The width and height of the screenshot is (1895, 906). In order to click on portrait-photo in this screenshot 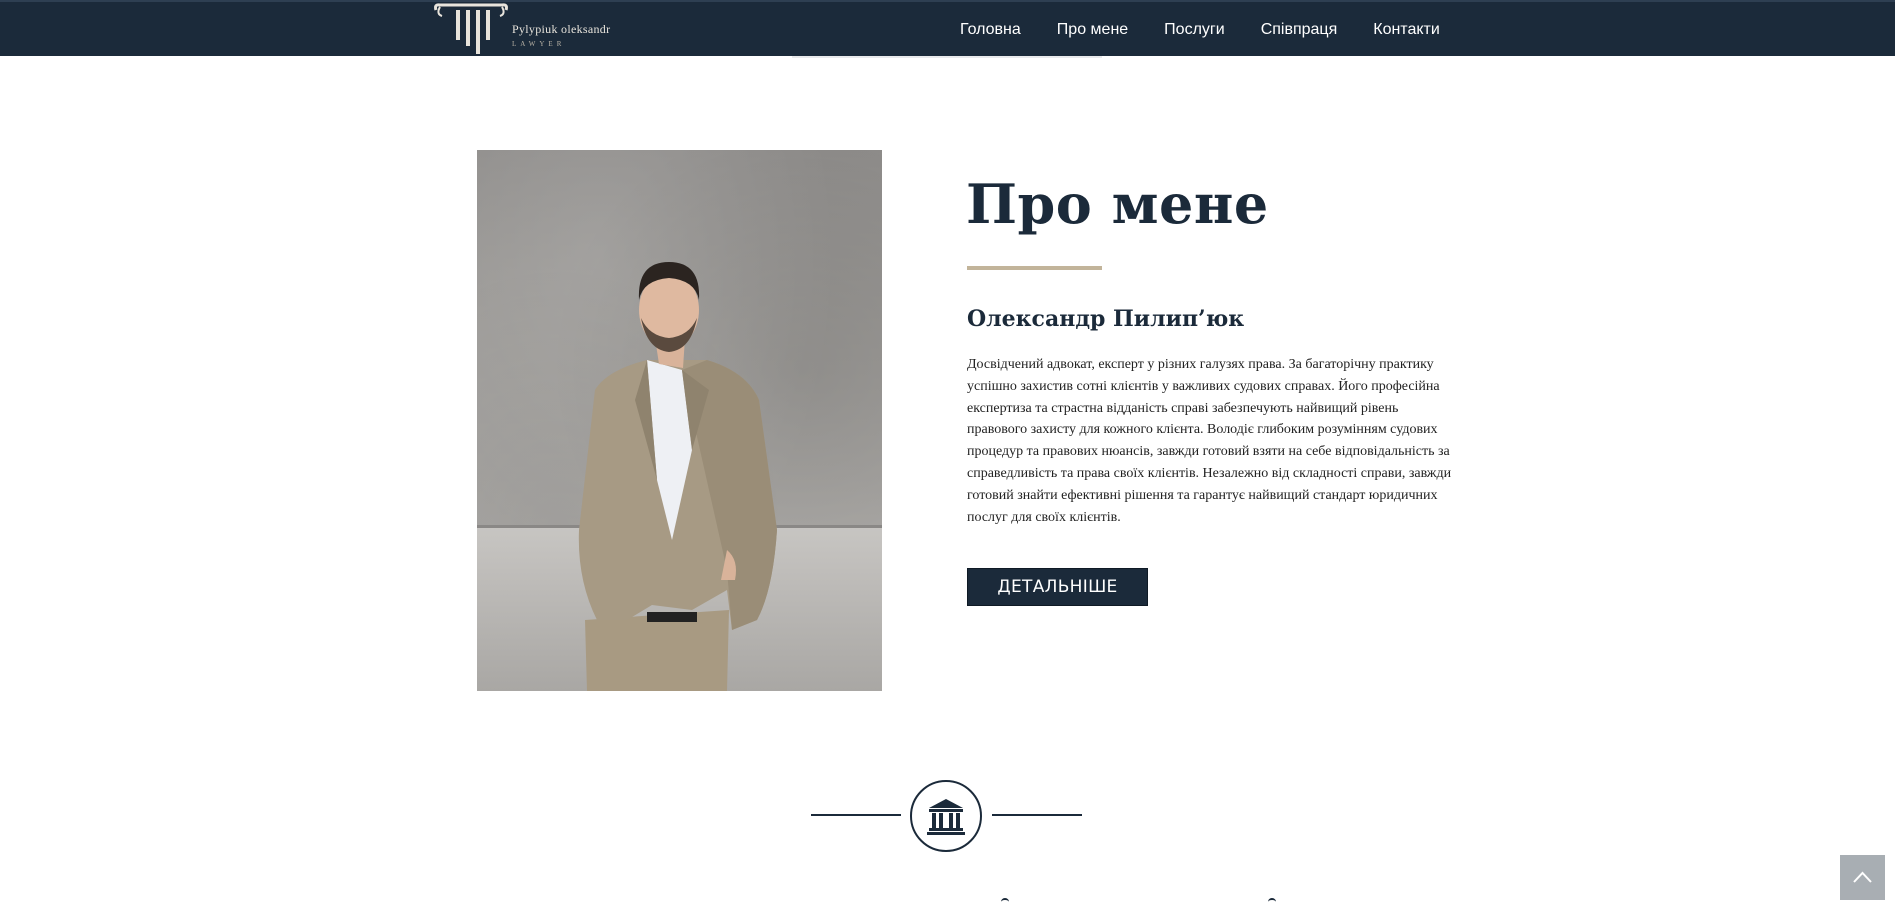, I will do `click(679, 420)`.